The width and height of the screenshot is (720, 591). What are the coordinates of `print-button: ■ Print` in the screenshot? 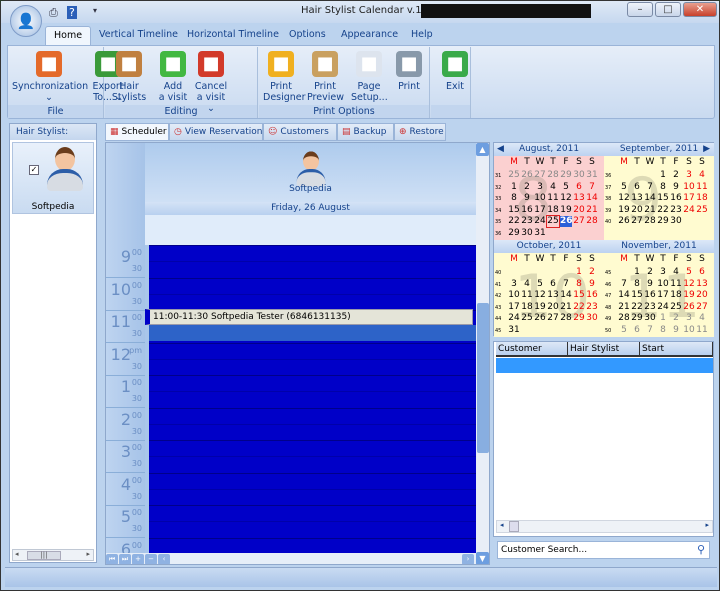 It's located at (409, 71).